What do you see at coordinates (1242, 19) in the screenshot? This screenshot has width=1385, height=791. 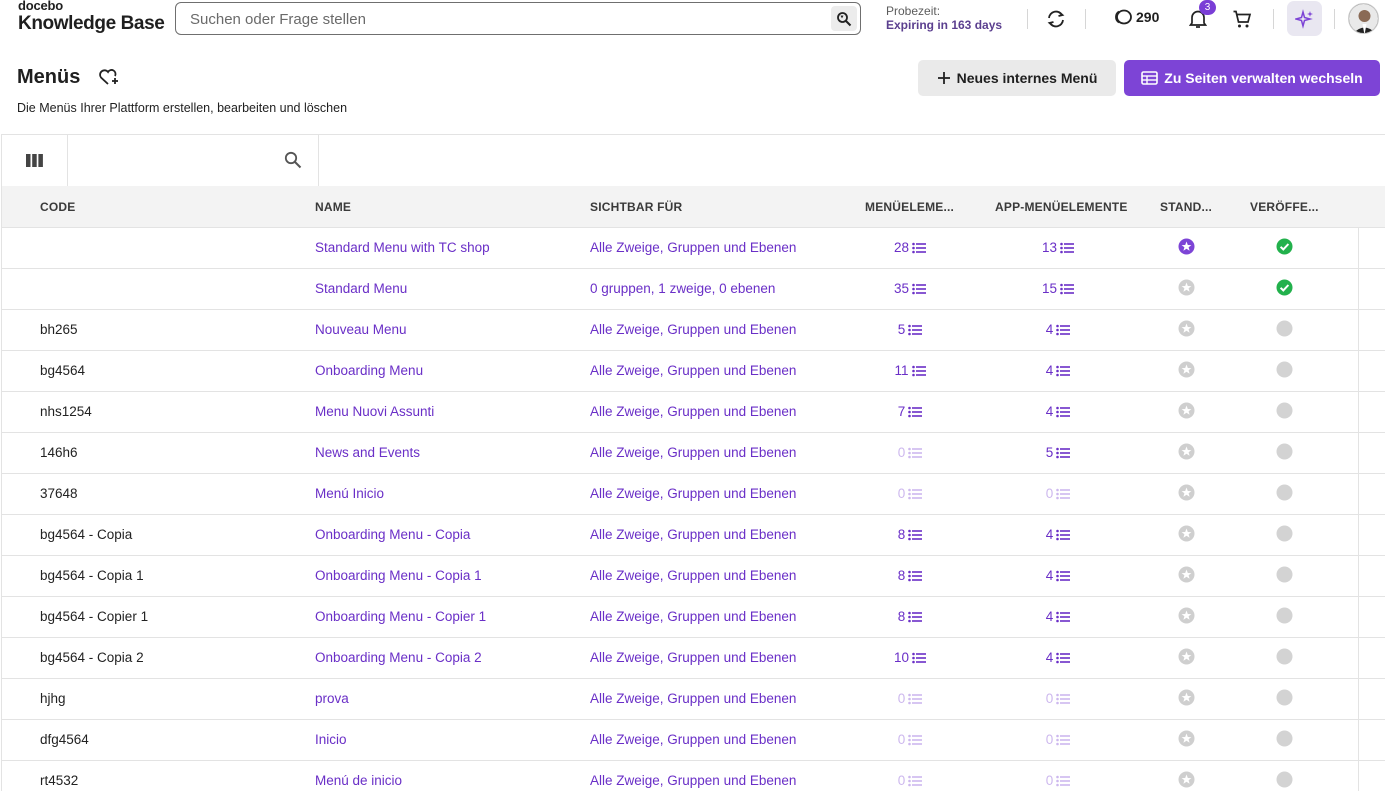 I see `cart-button` at bounding box center [1242, 19].